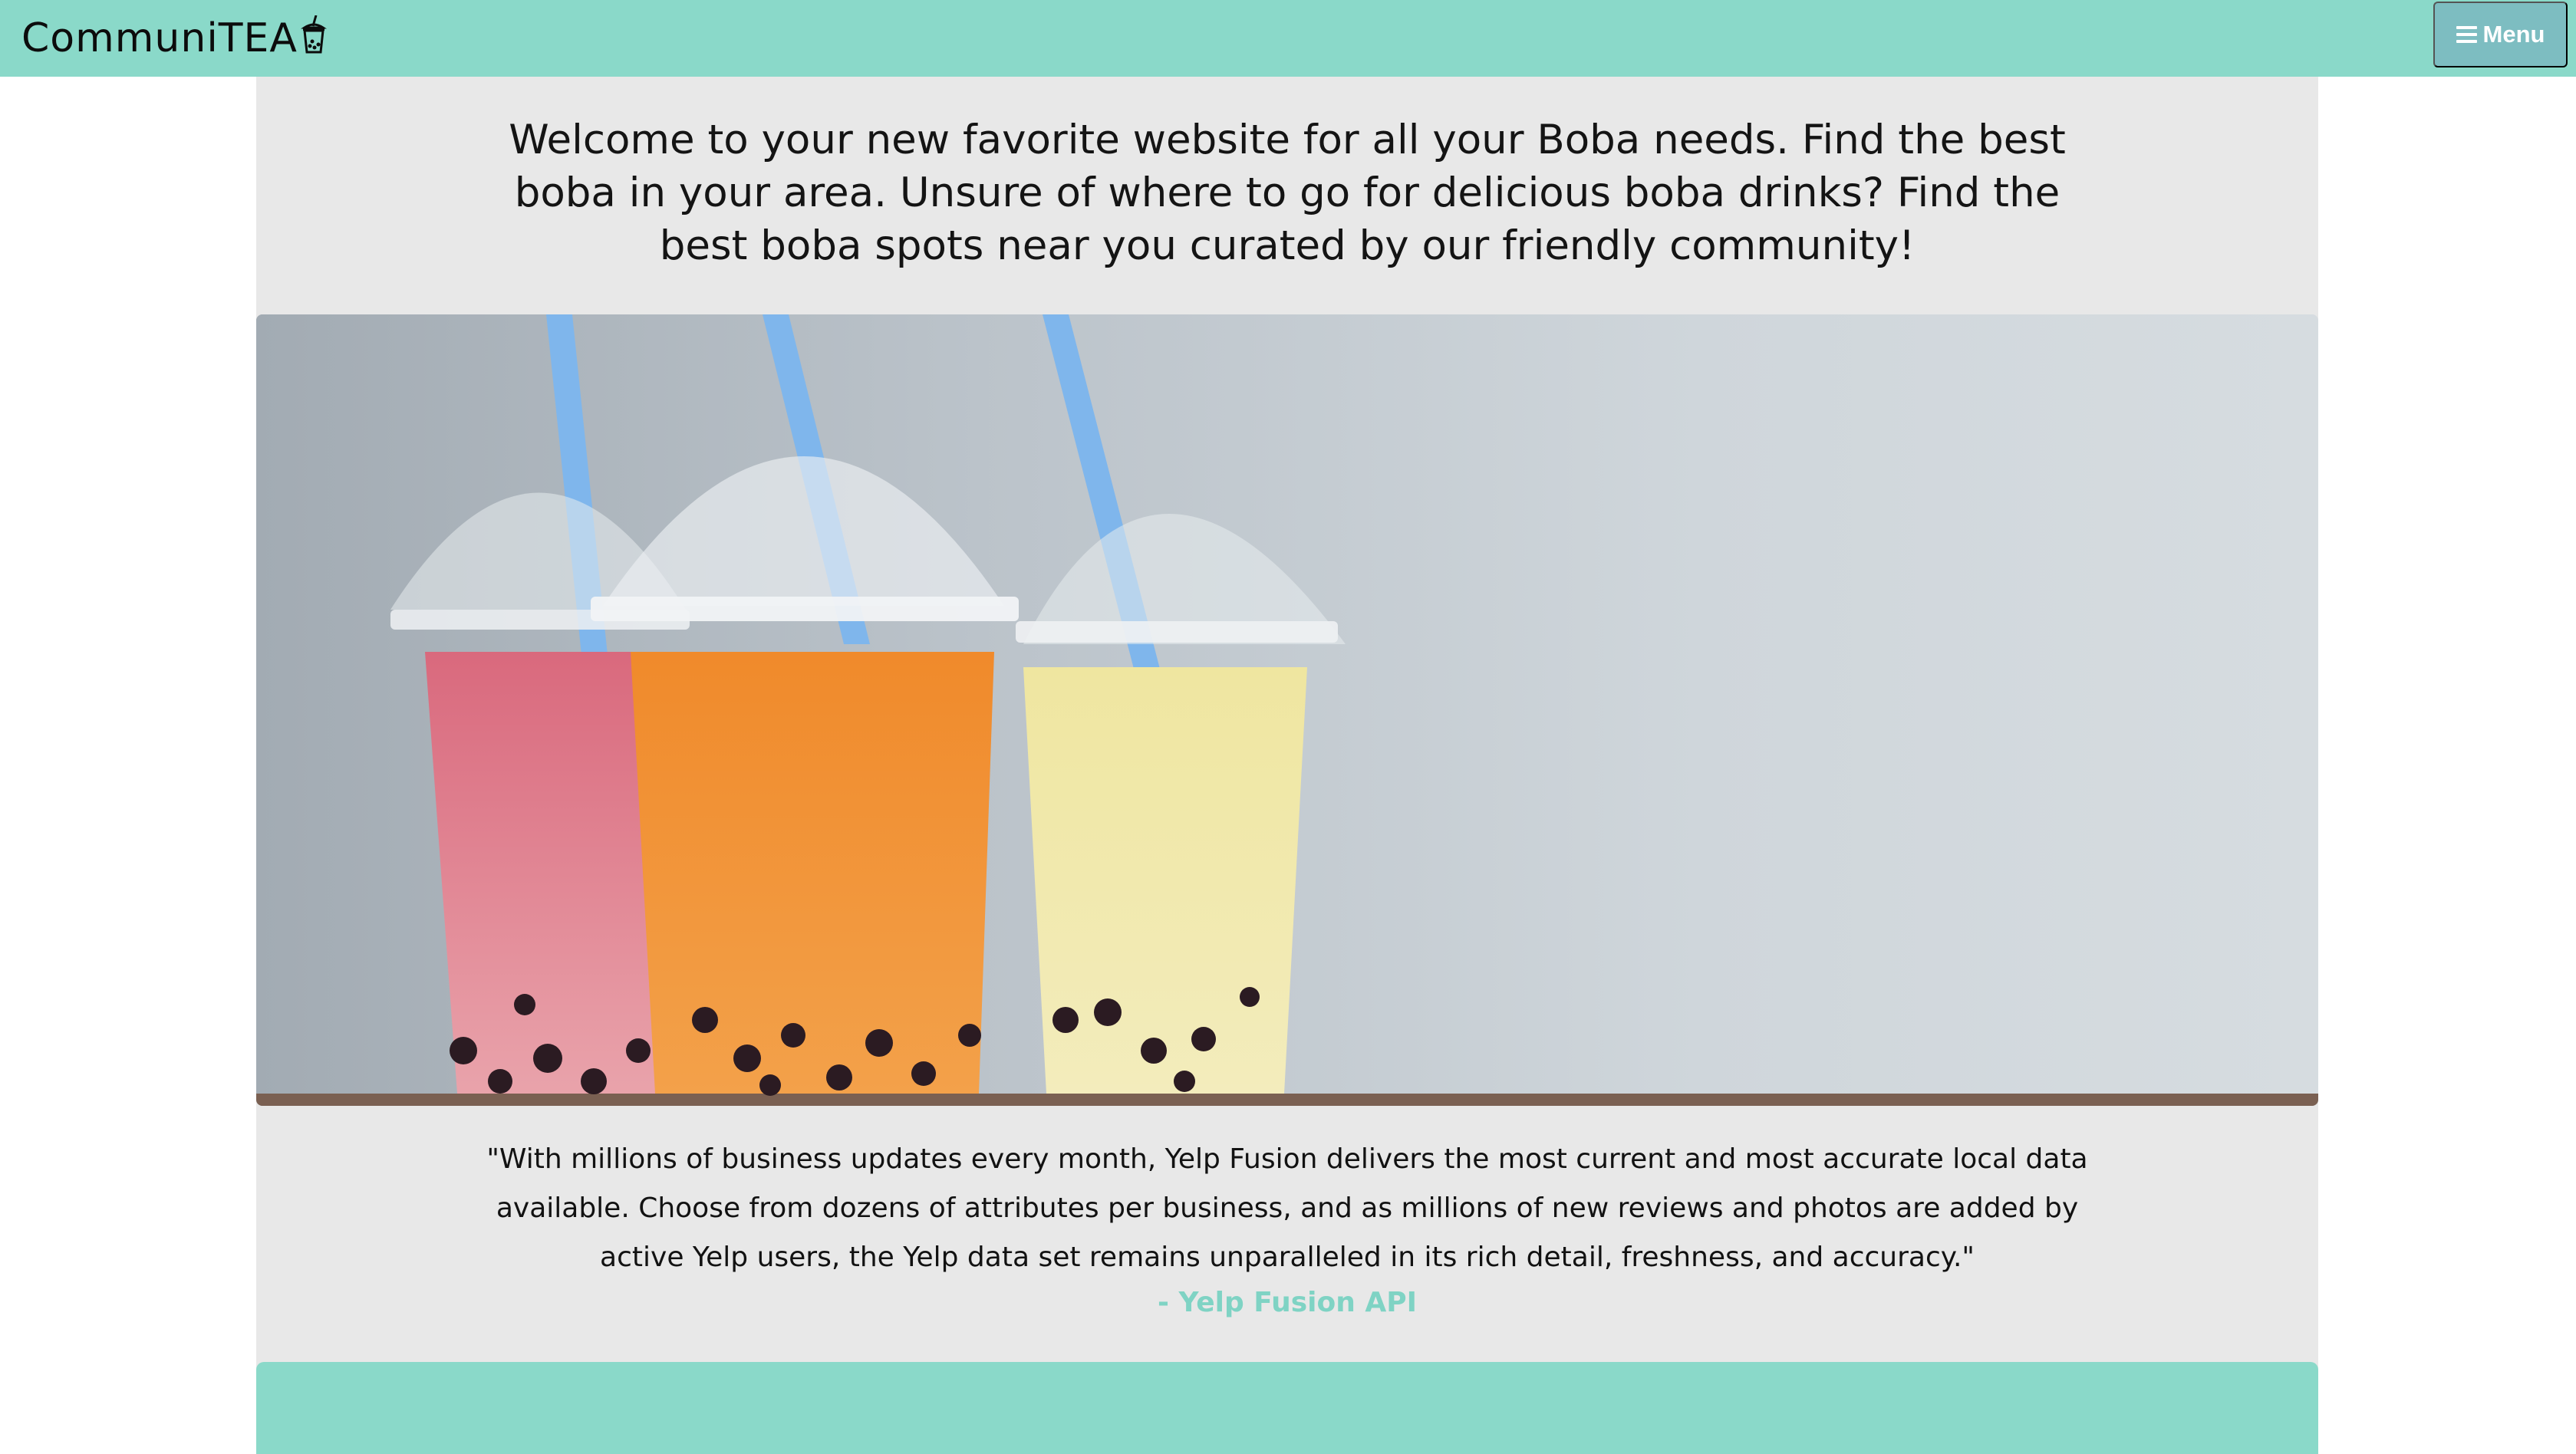 This screenshot has width=2576, height=1454. I want to click on quote-source: - Yelp Fusion API, so click(1287, 1302).